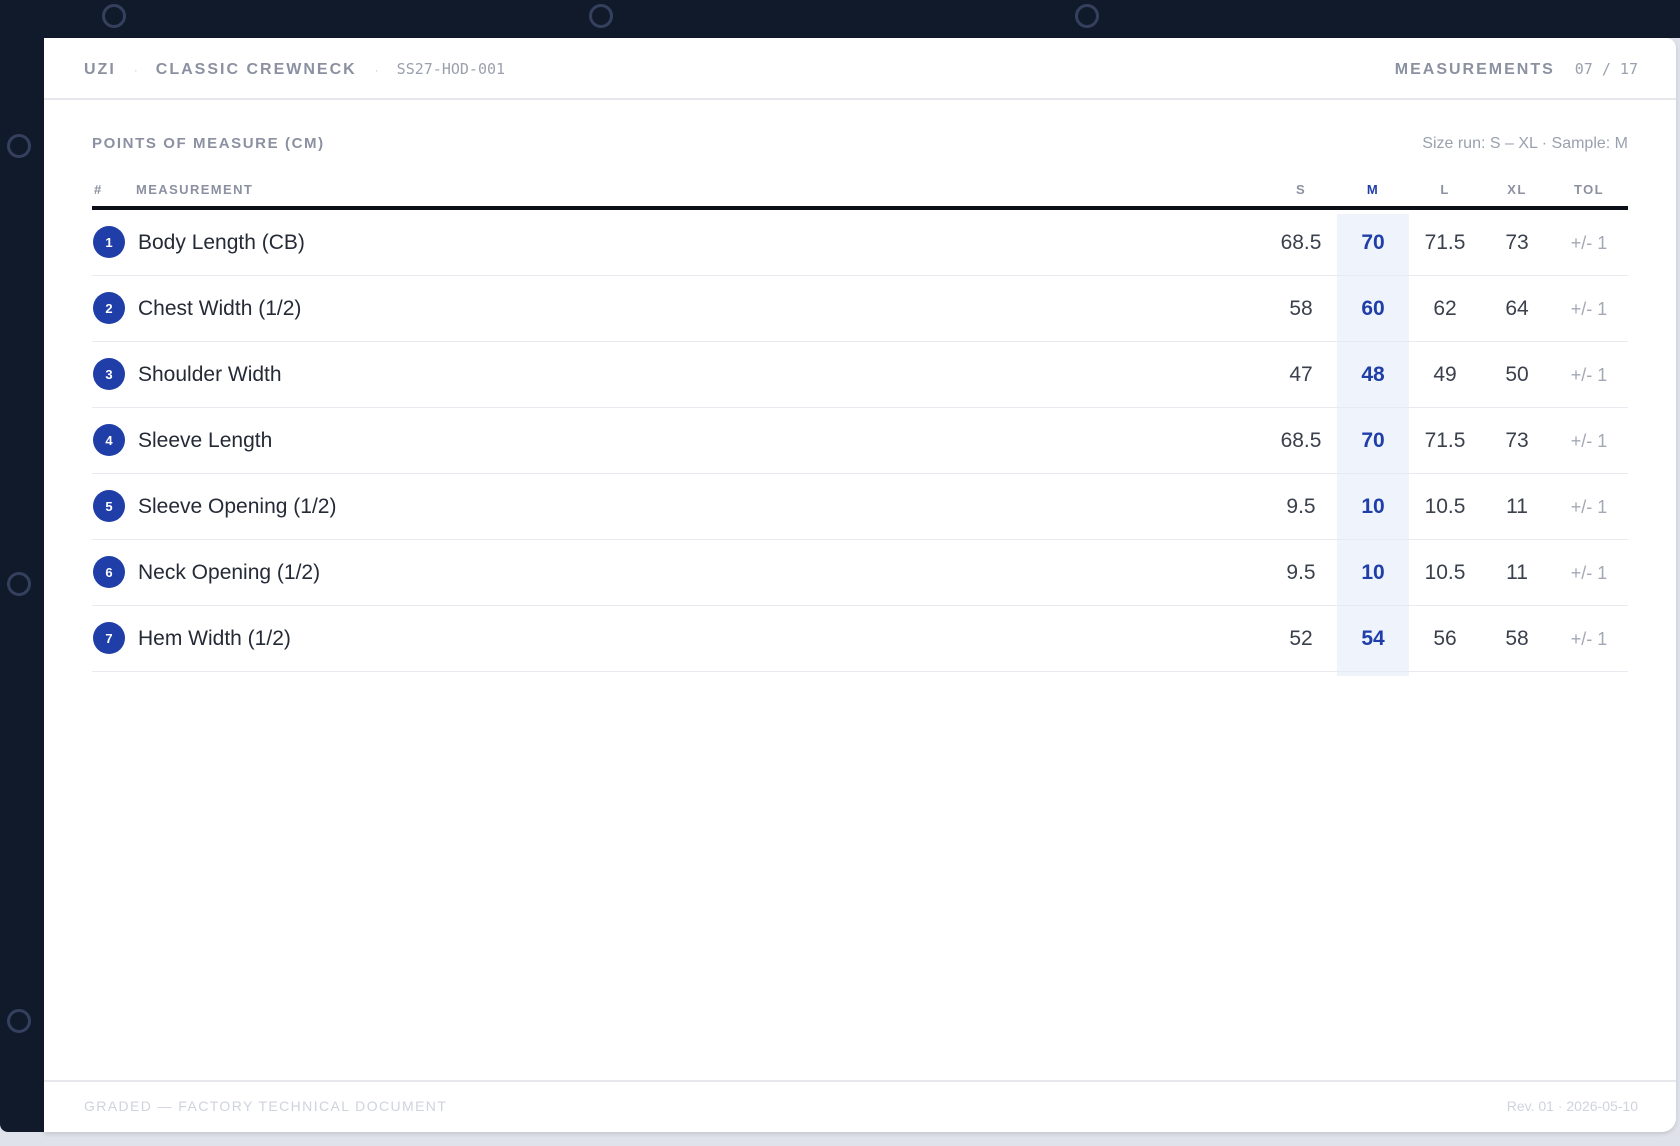 This screenshot has height=1146, width=1680. What do you see at coordinates (1373, 638) in the screenshot?
I see `value-m: 54` at bounding box center [1373, 638].